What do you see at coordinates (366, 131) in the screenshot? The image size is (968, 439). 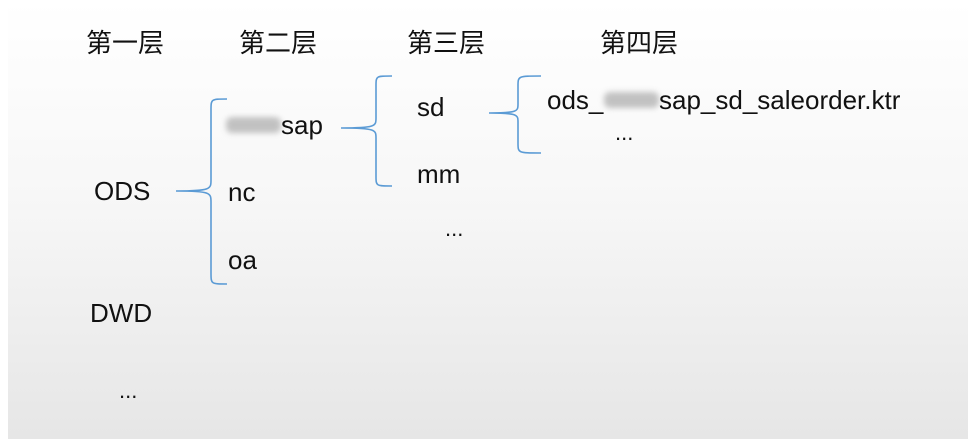 I see `brace-layer2-to-layer3` at bounding box center [366, 131].